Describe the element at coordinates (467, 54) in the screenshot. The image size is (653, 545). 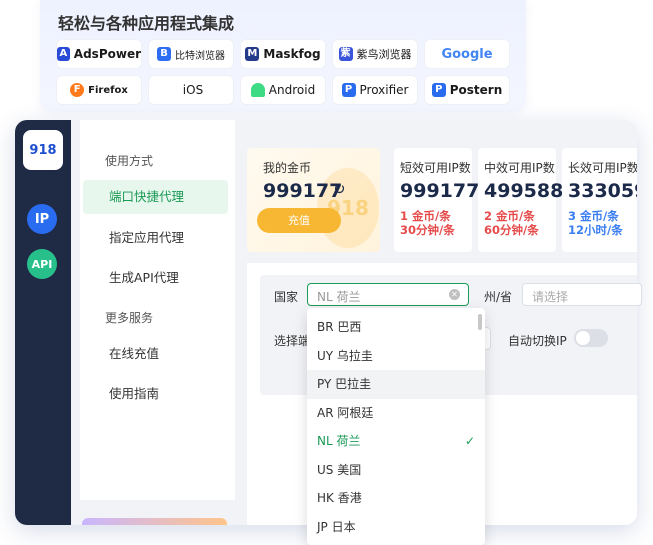
I see `google-logo: Google` at that location.